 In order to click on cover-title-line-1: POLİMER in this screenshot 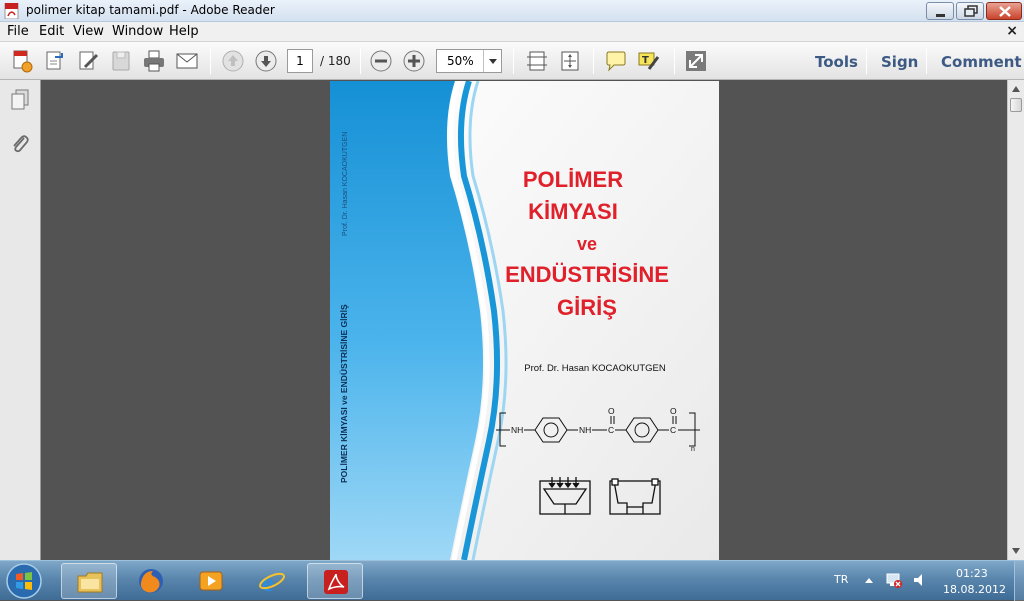, I will do `click(573, 179)`.